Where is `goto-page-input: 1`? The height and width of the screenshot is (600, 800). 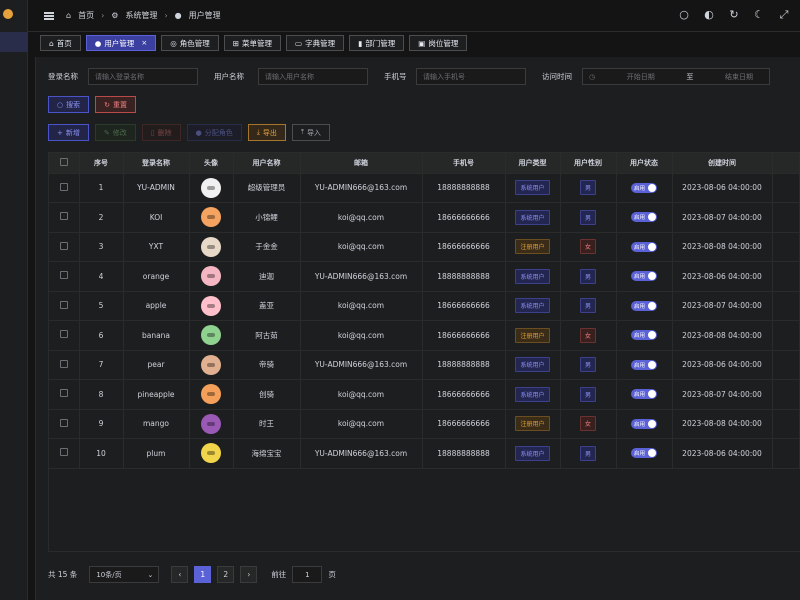 goto-page-input: 1 is located at coordinates (307, 574).